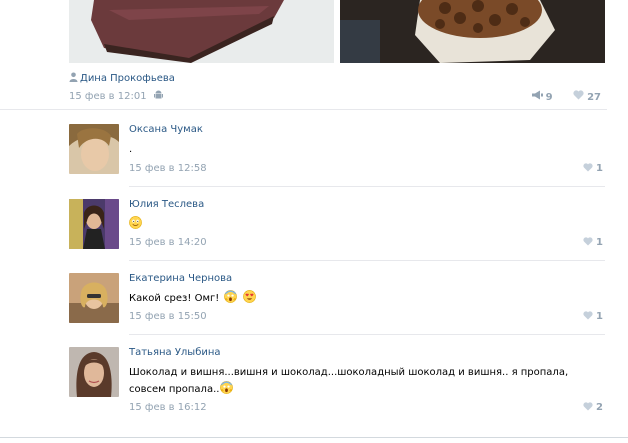 This screenshot has height=443, width=628. I want to click on post-photos, so click(337, 31).